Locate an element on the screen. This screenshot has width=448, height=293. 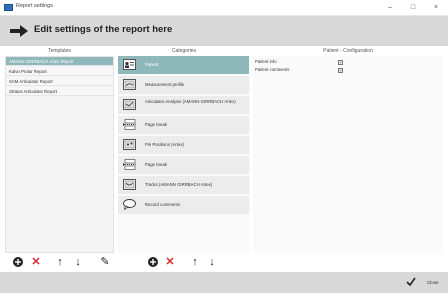
close-window-button: × is located at coordinates (436, 7).